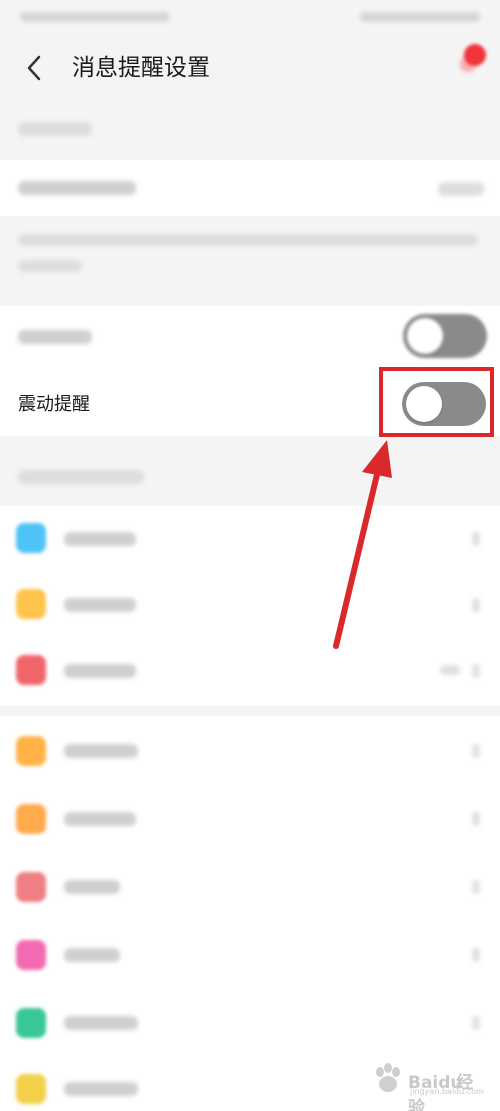 The width and height of the screenshot is (500, 1111). I want to click on settings-row-1-text, so click(77, 188).